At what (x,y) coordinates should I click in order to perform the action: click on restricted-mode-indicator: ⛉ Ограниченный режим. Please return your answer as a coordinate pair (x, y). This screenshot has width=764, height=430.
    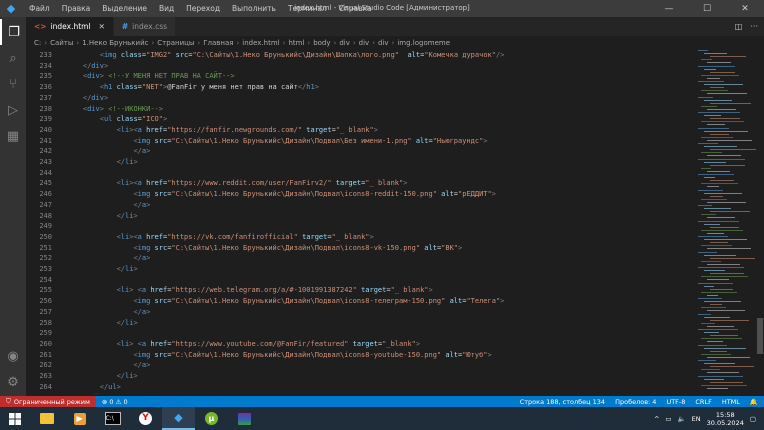
    Looking at the image, I should click on (48, 401).